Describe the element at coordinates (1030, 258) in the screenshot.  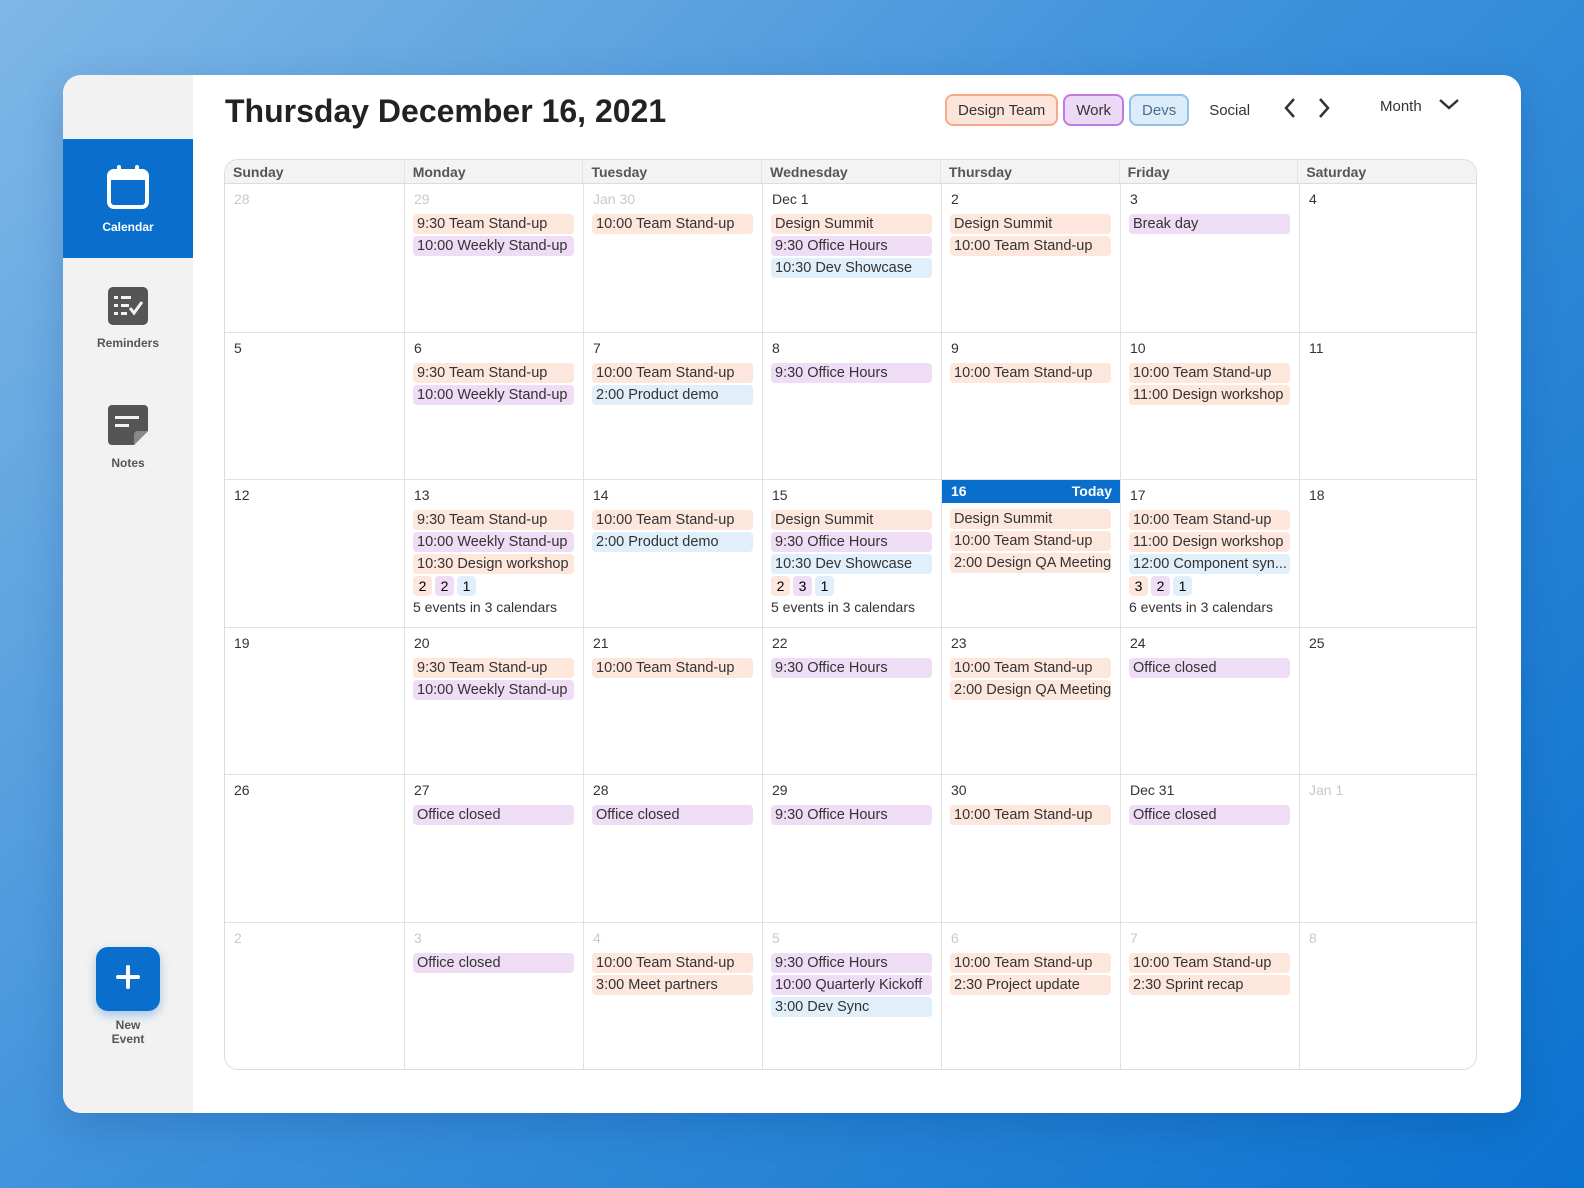
I see `day-cell: 2 Design Summit 10:00 Team Stand-up` at that location.